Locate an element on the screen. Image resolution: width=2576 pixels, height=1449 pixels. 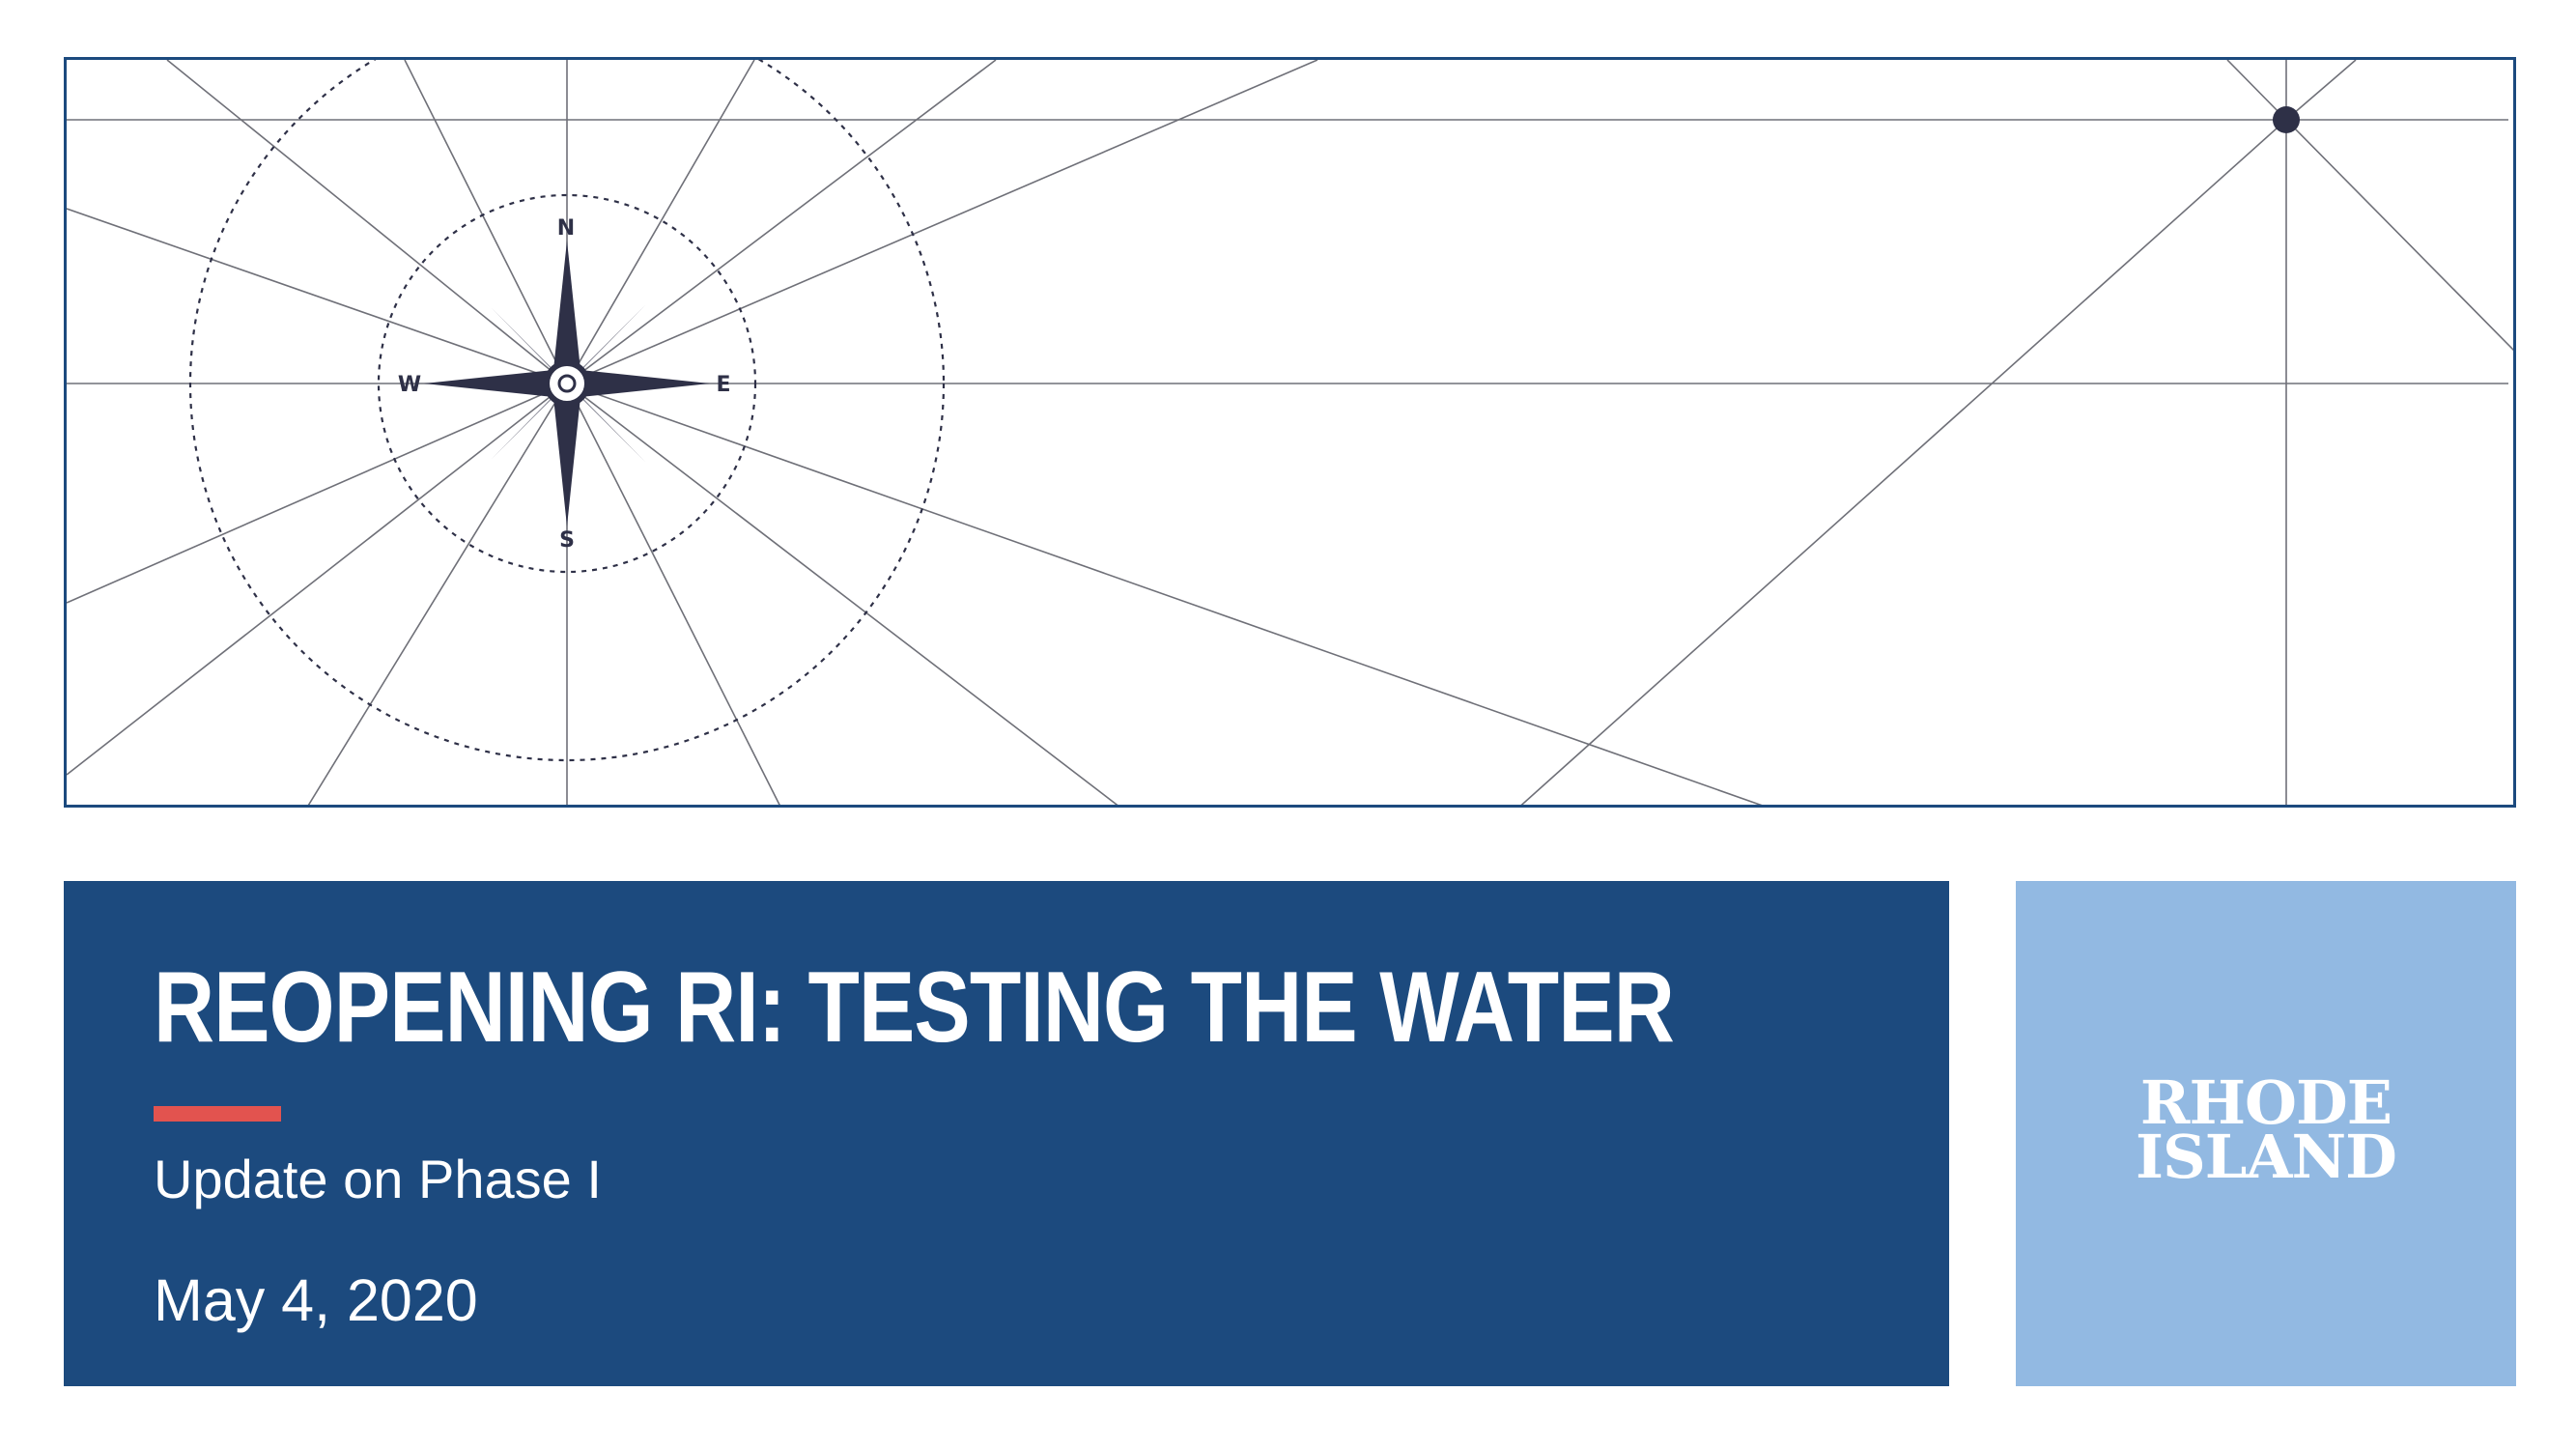
slide-date: May 4, 2020 is located at coordinates (316, 1300).